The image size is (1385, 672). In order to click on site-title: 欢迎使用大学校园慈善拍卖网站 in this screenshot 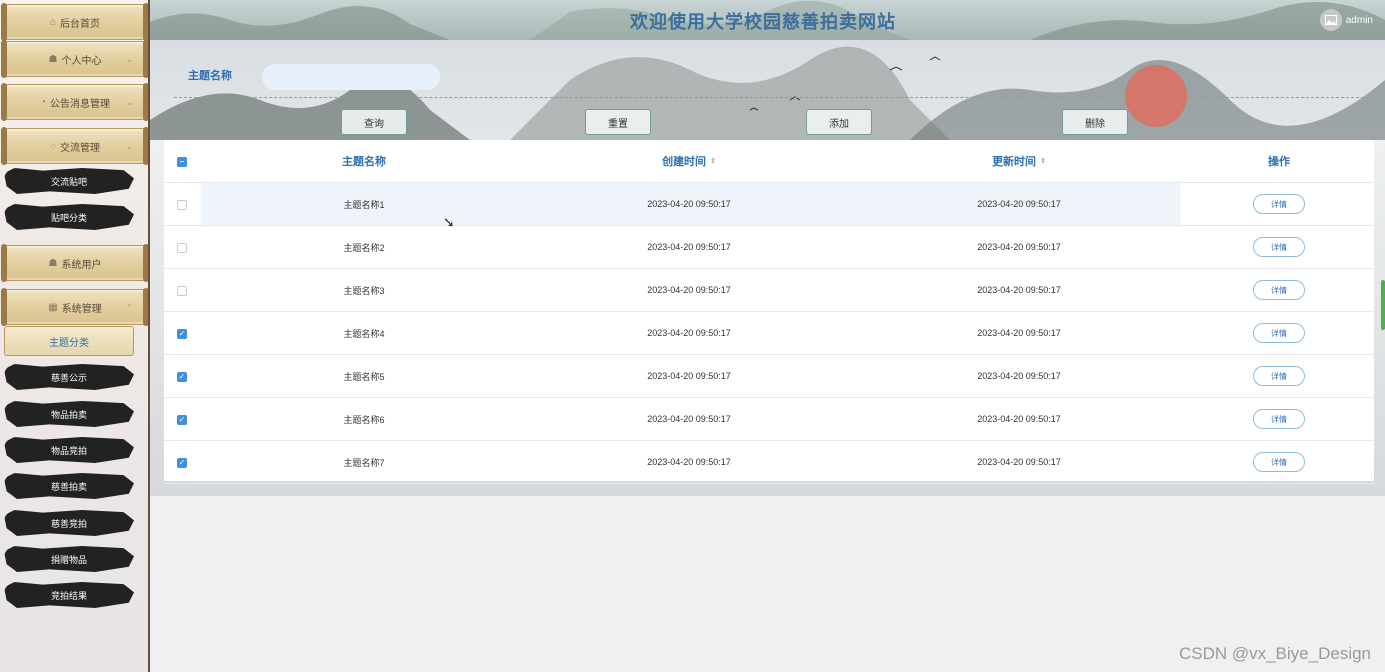, I will do `click(763, 22)`.